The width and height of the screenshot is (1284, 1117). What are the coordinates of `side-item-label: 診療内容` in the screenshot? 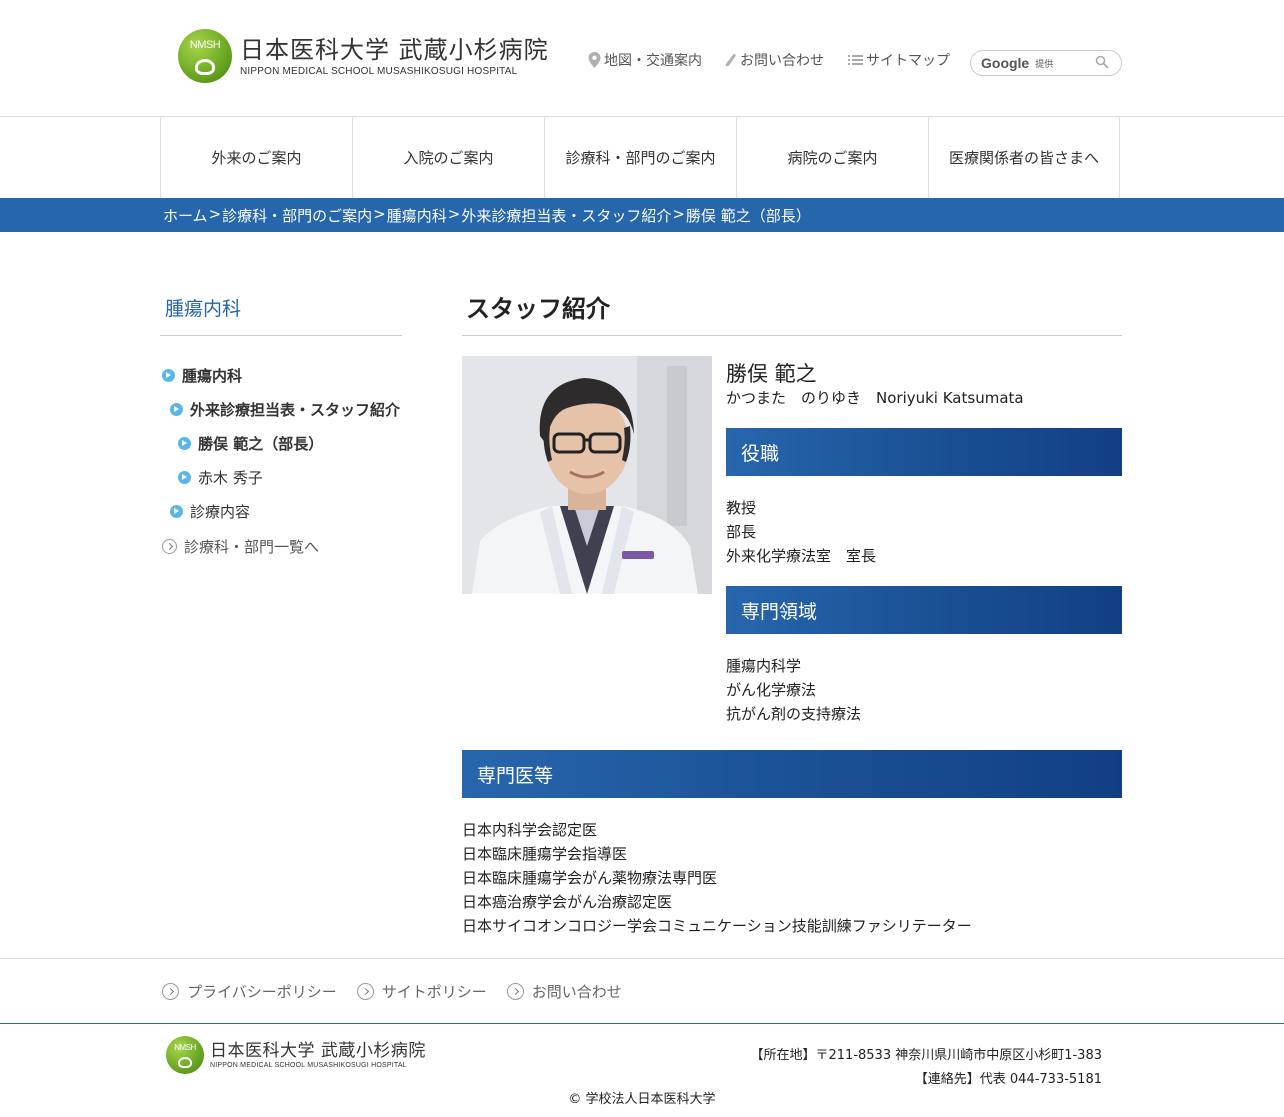 It's located at (220, 511).